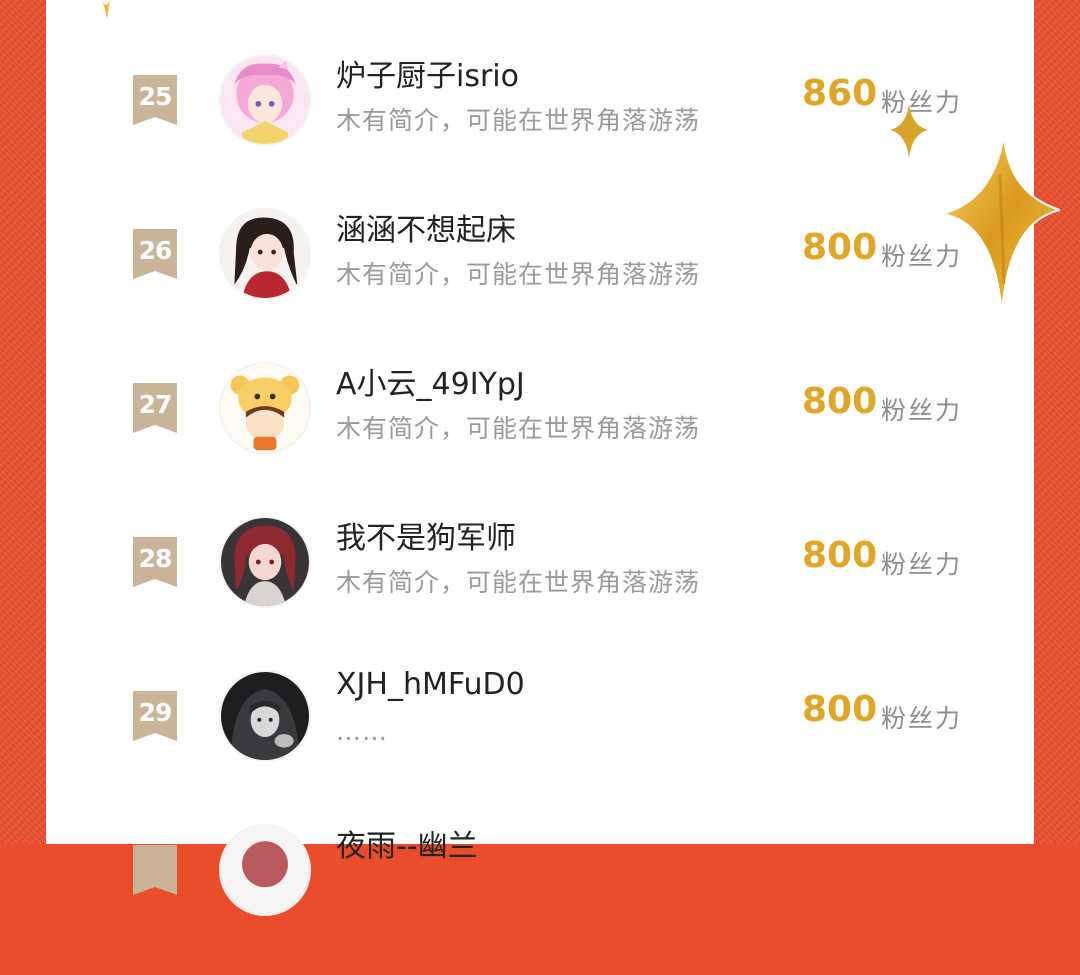 This screenshot has width=1080, height=975. What do you see at coordinates (840, 93) in the screenshot?
I see `fan-score: 860` at bounding box center [840, 93].